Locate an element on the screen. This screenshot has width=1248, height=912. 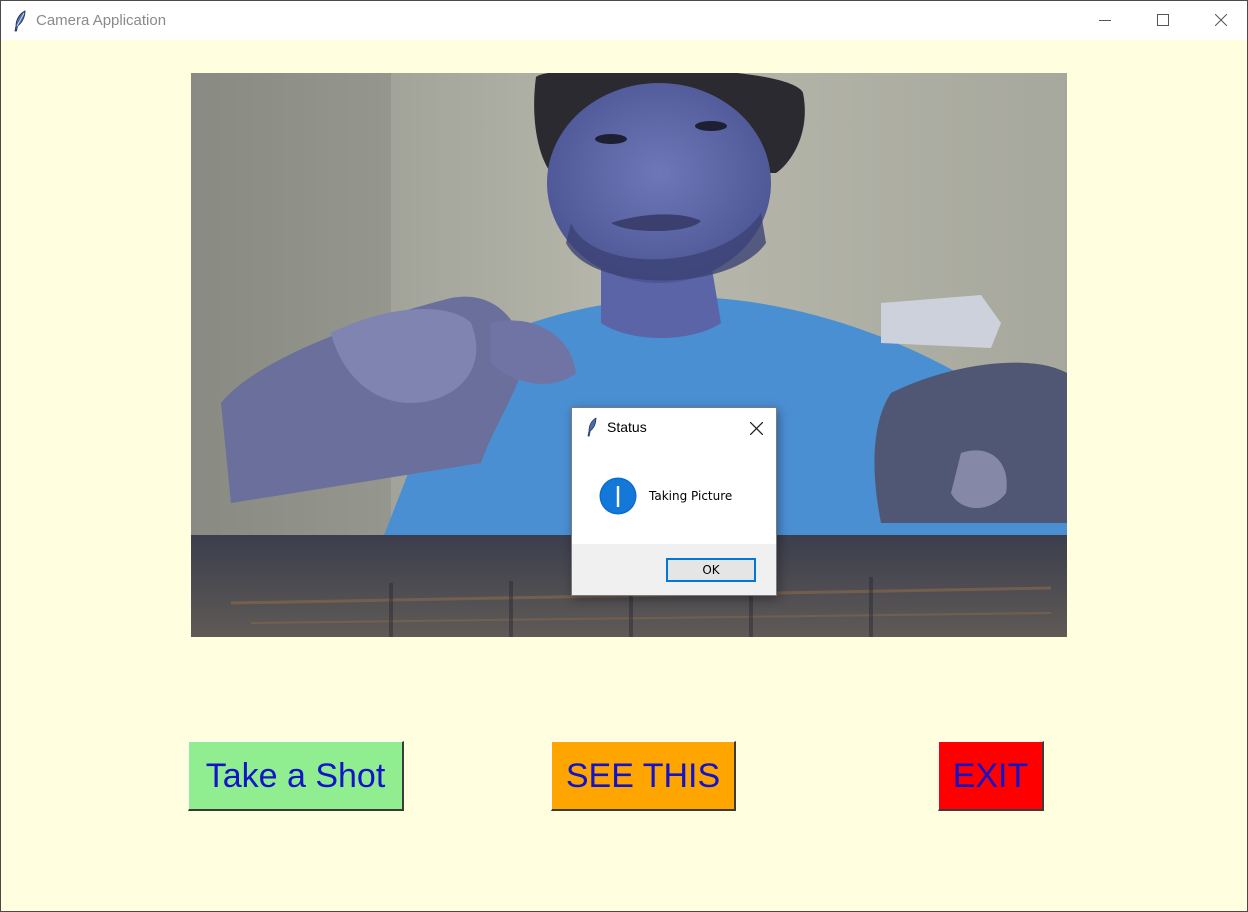
see-this-button: SEE THIS is located at coordinates (643, 776).